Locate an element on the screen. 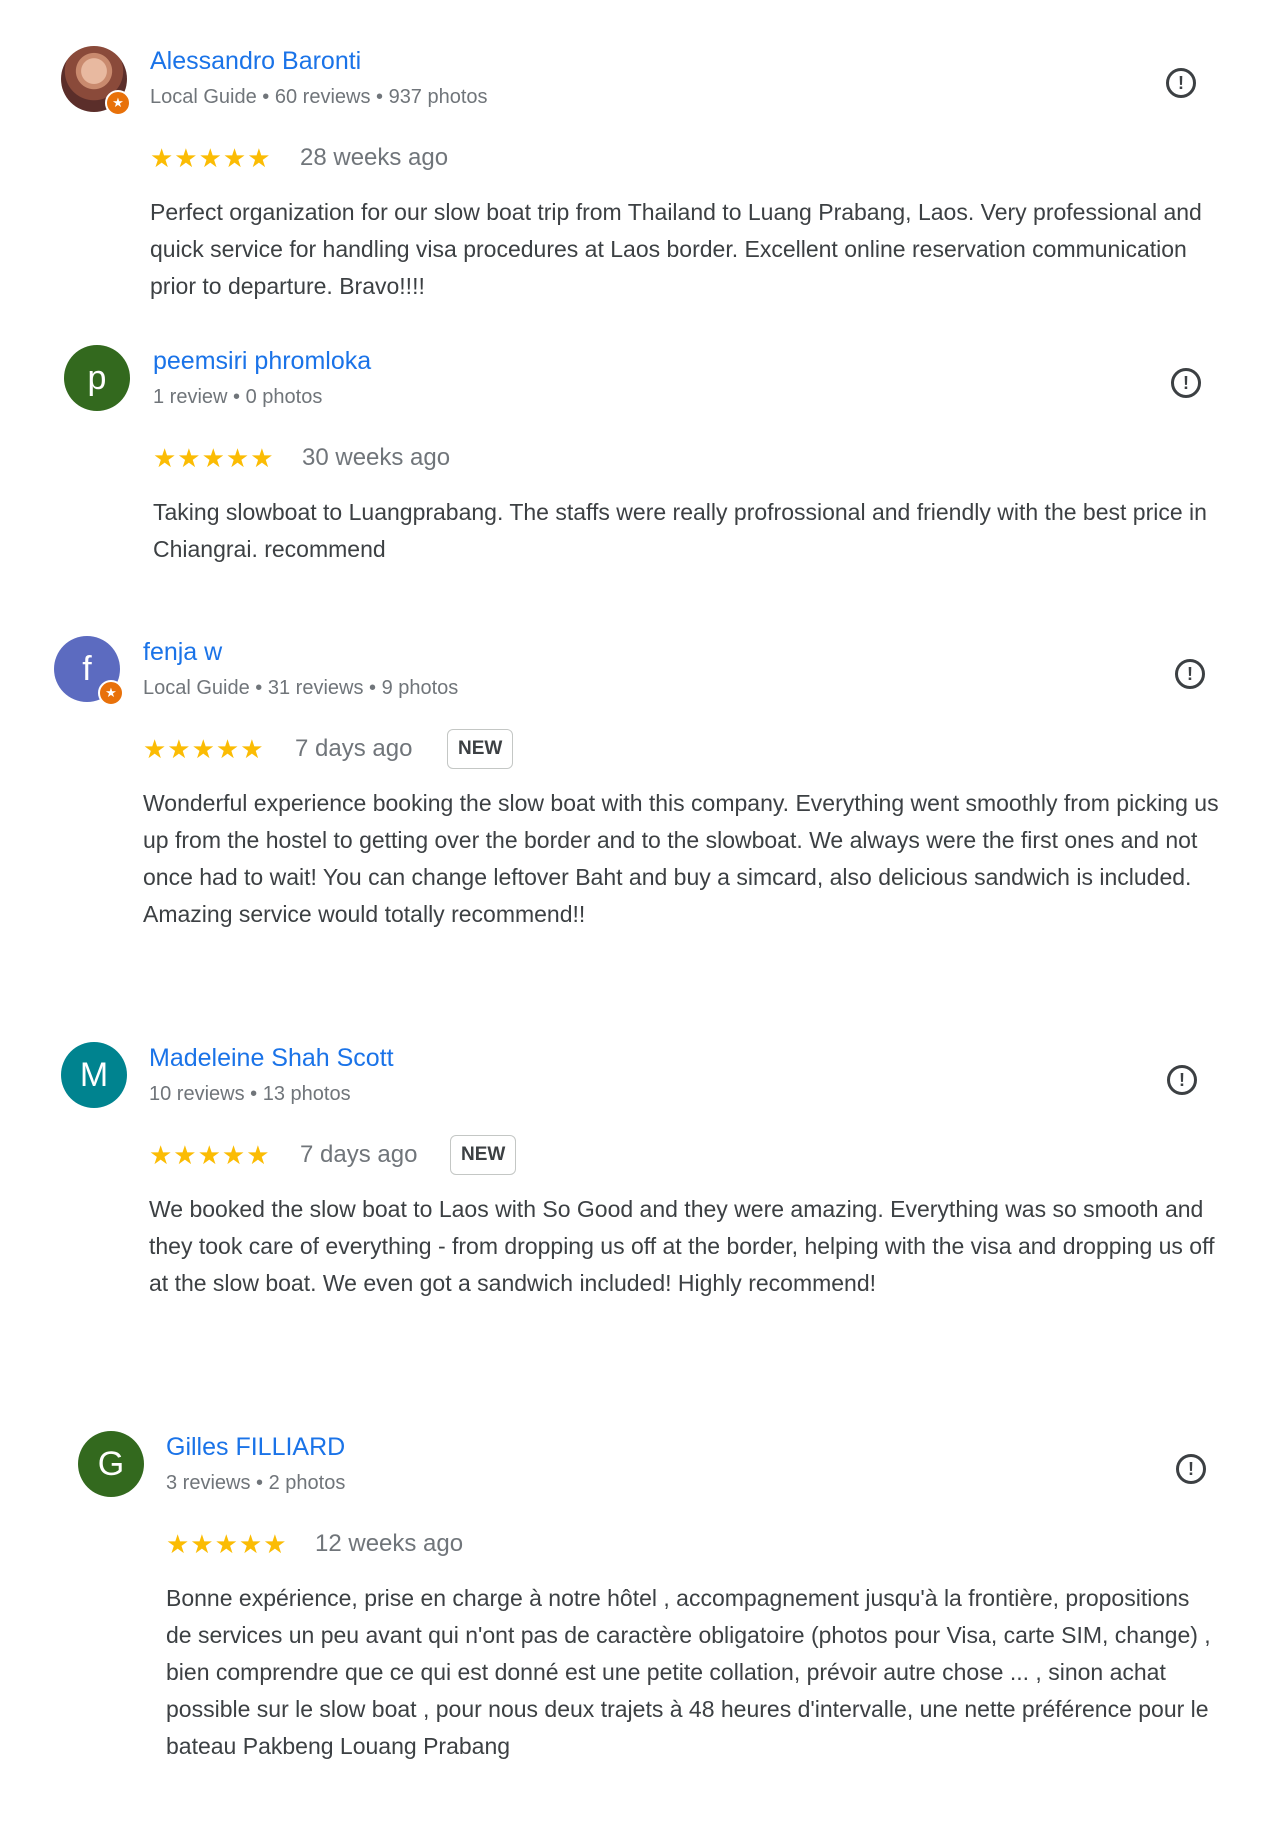 Image resolution: width=1280 pixels, height=1826 pixels. avatar: G is located at coordinates (111, 1464).